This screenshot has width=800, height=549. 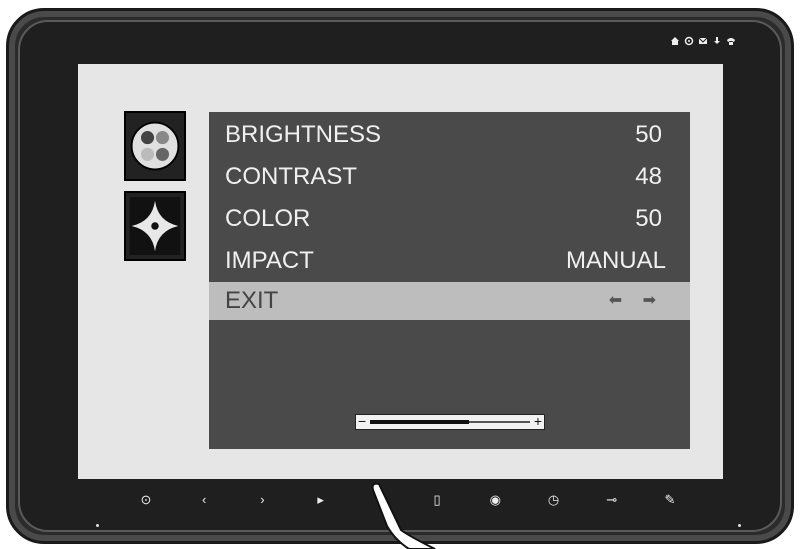 I want to click on key-icon: ⊸, so click(x=612, y=500).